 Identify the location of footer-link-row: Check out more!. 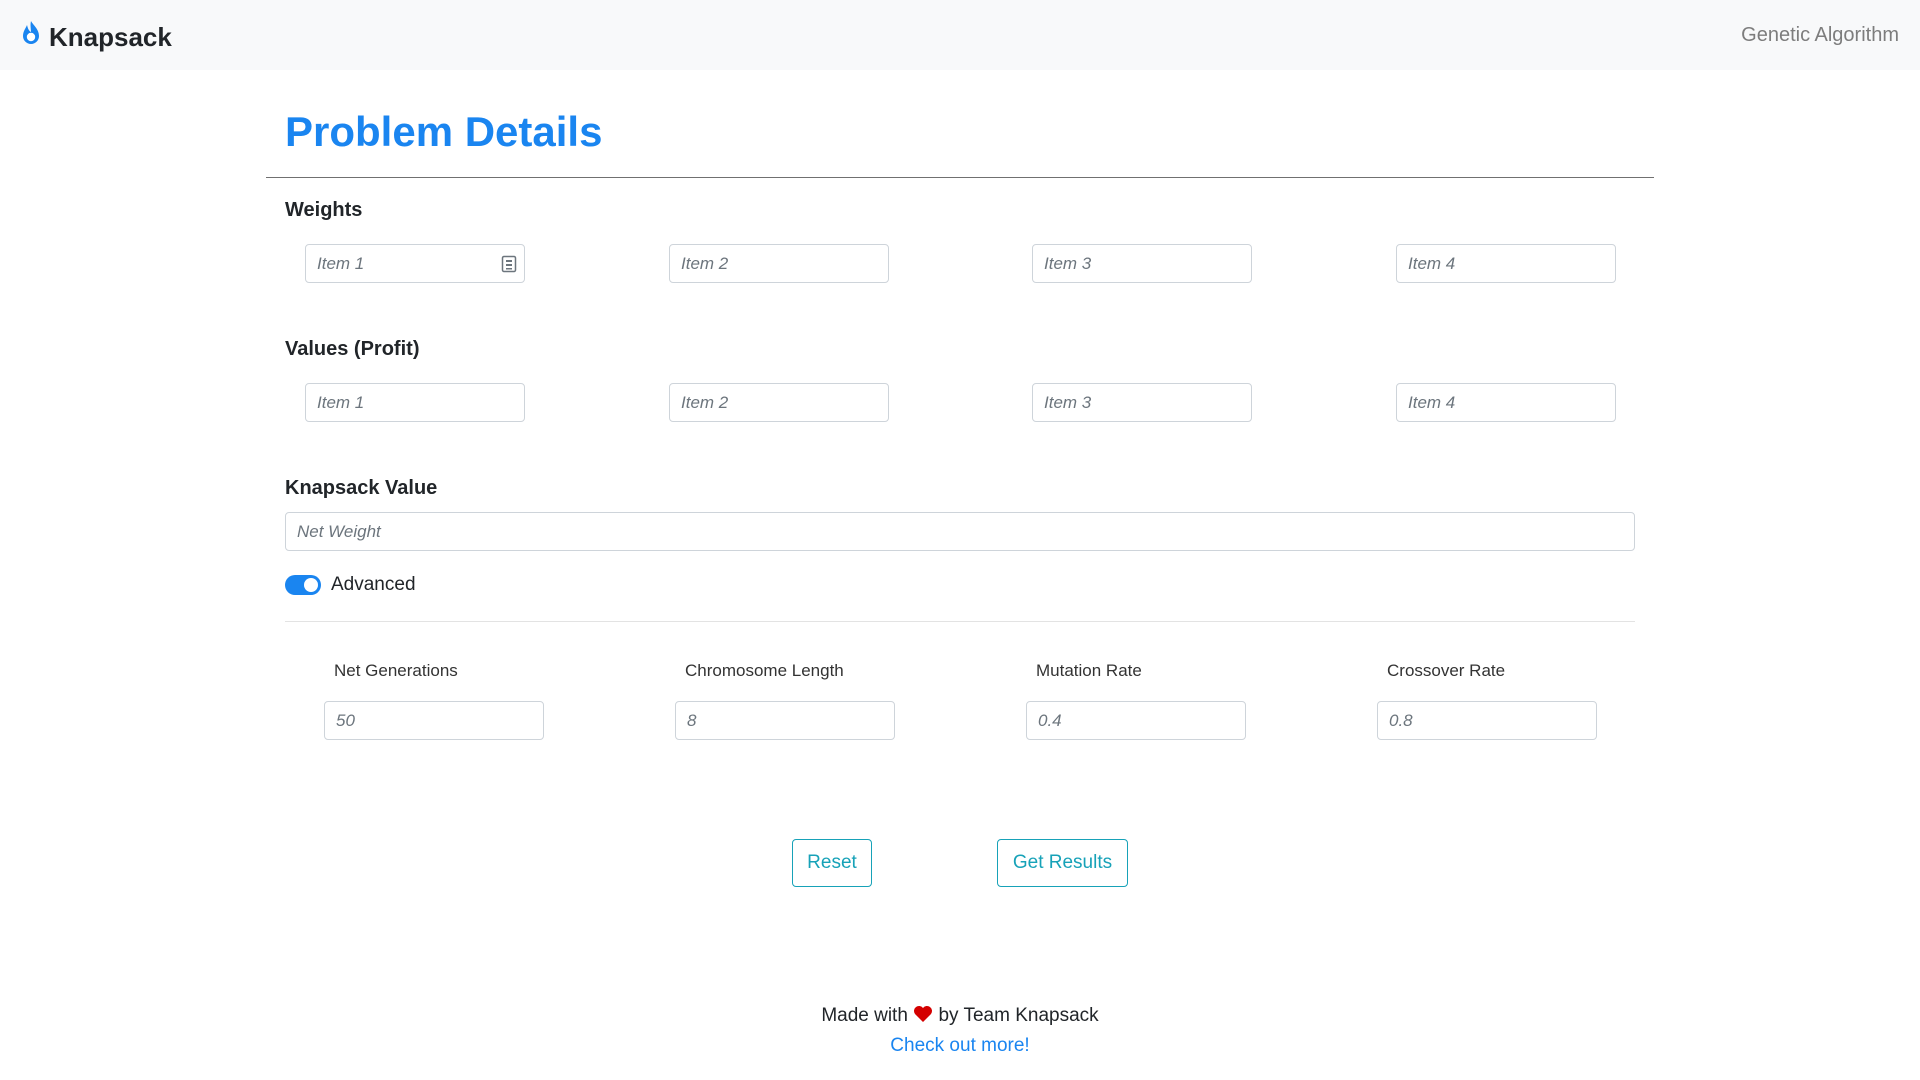
(960, 1046).